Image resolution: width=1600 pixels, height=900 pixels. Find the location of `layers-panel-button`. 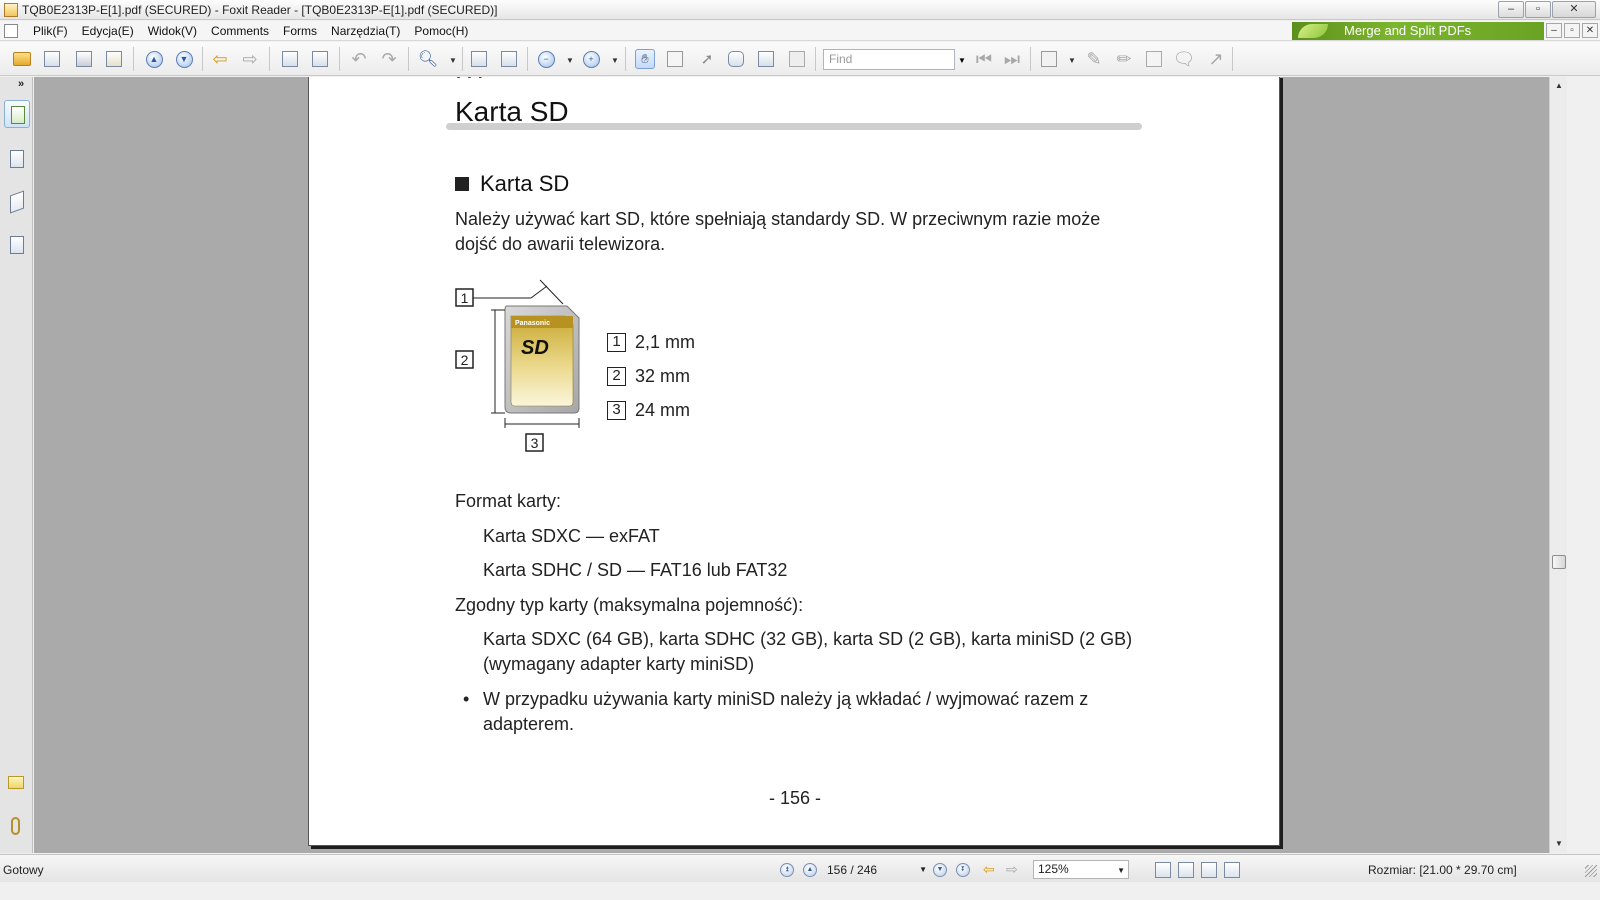

layers-panel-button is located at coordinates (16, 202).